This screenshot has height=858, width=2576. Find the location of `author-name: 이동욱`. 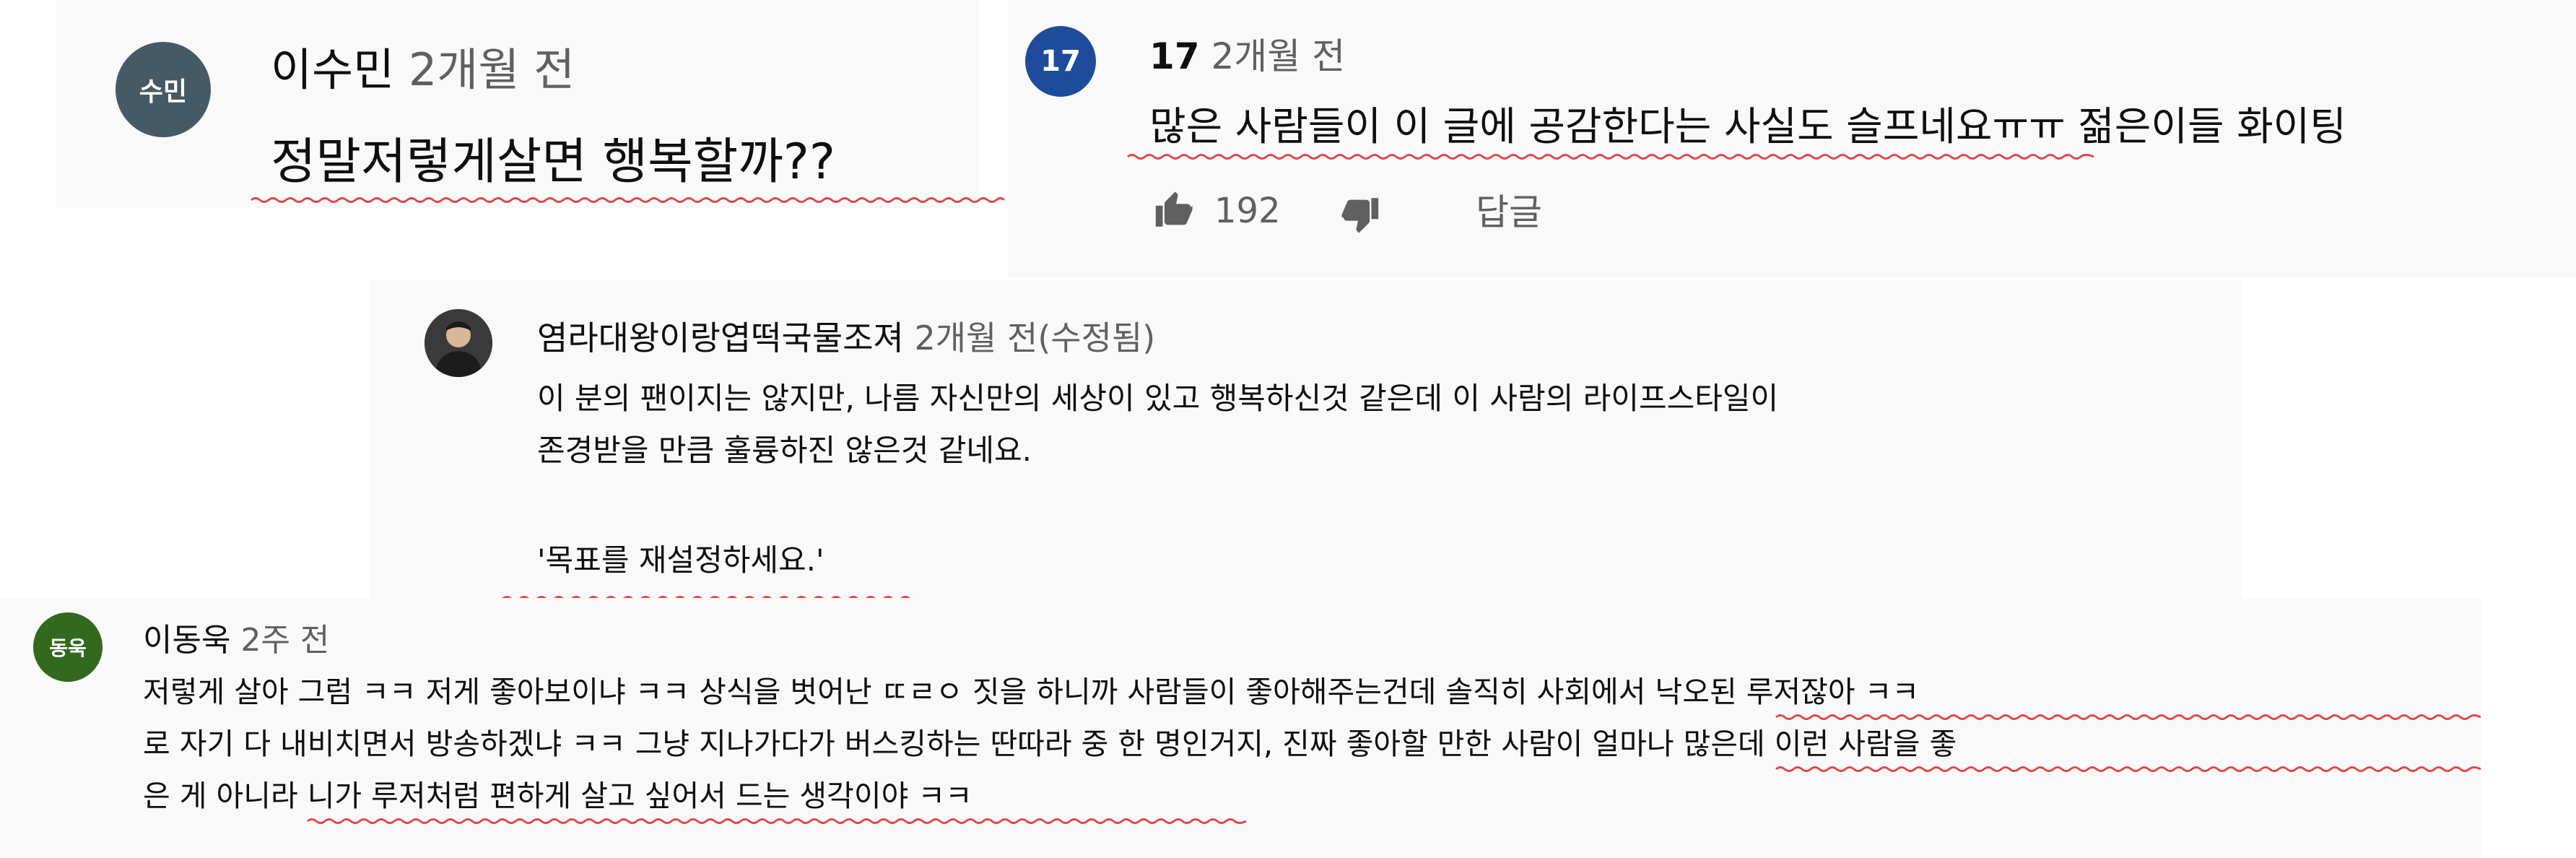

author-name: 이동욱 is located at coordinates (186, 640).